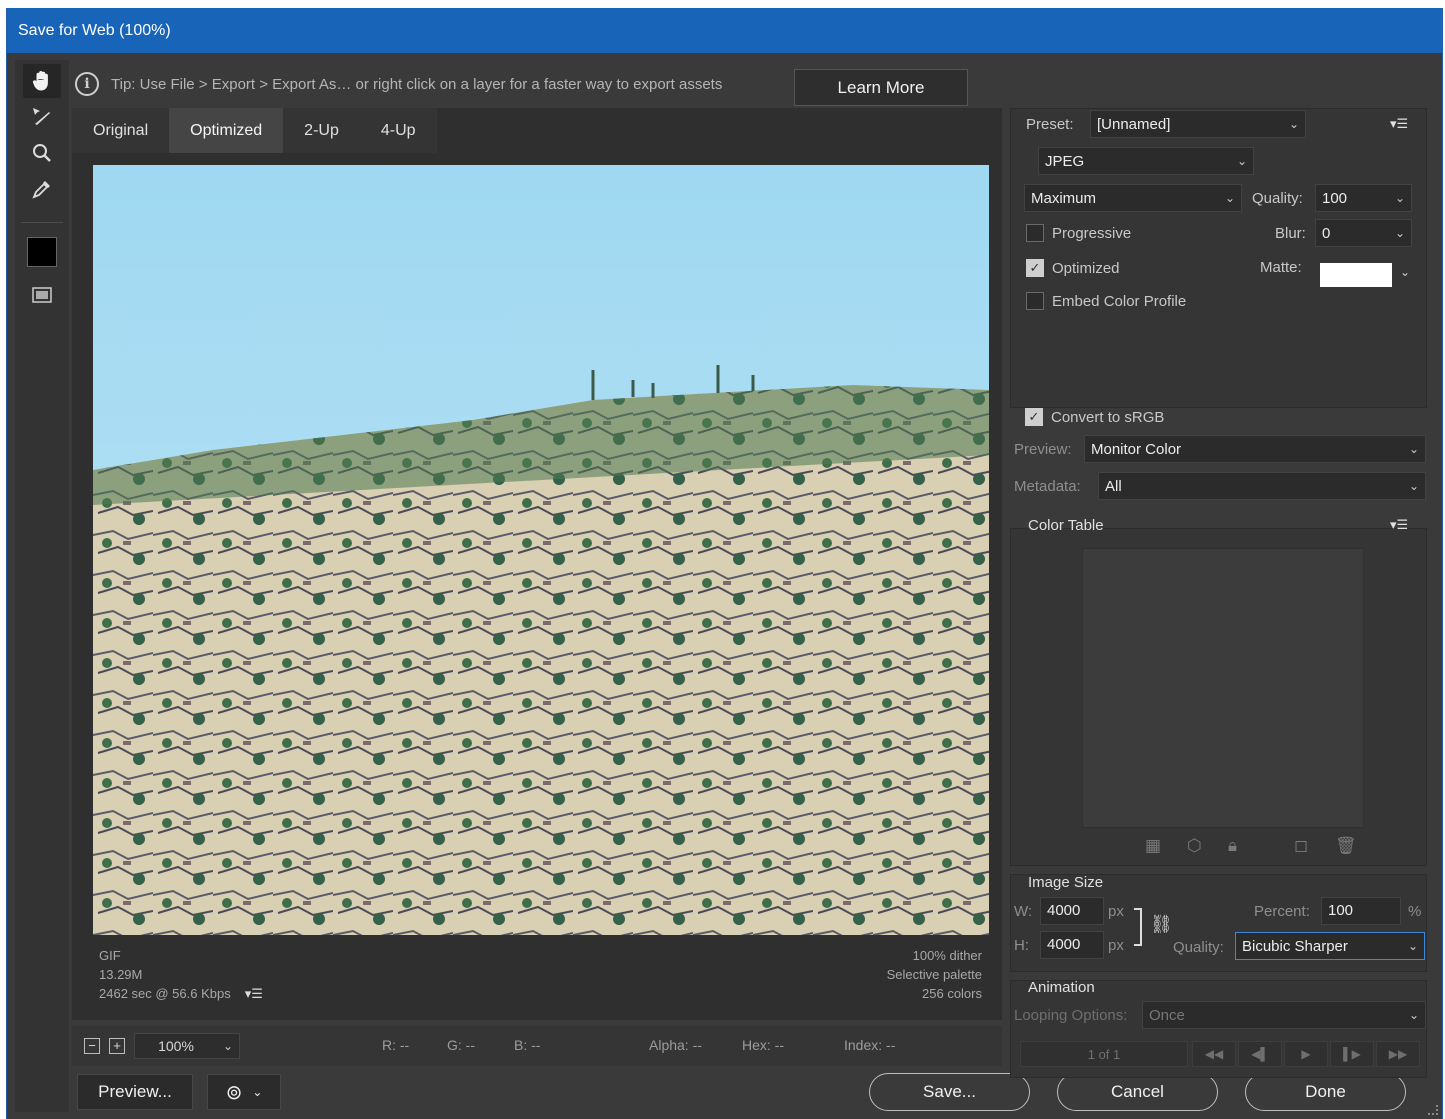  Describe the element at coordinates (1326, 233) in the screenshot. I see `blur-value: 0` at that location.